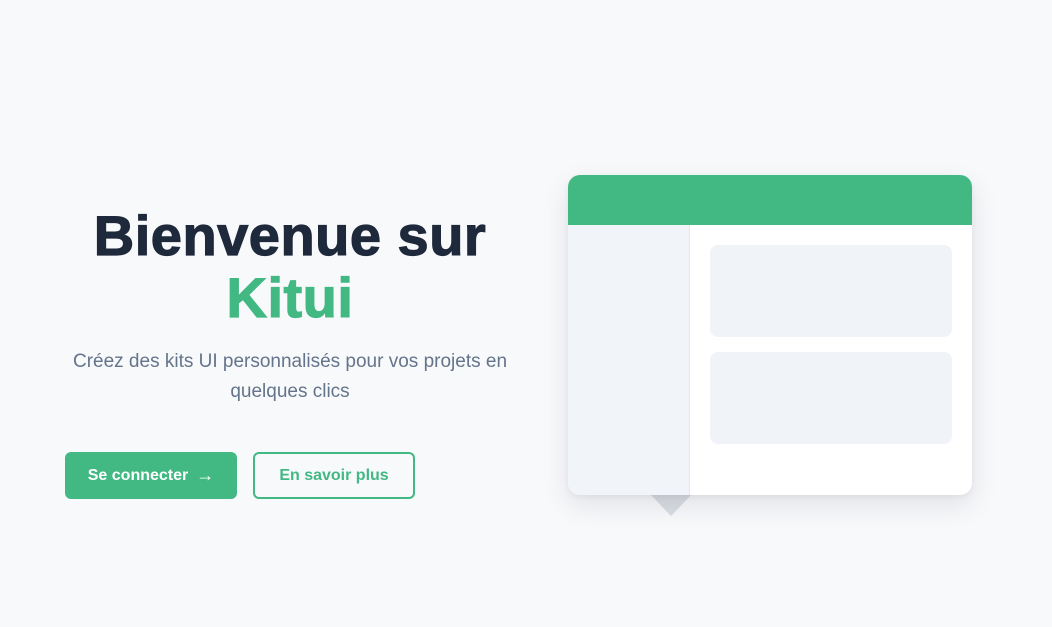 The height and width of the screenshot is (627, 1052). Describe the element at coordinates (205, 475) in the screenshot. I see `arrow-right-icon: →` at that location.